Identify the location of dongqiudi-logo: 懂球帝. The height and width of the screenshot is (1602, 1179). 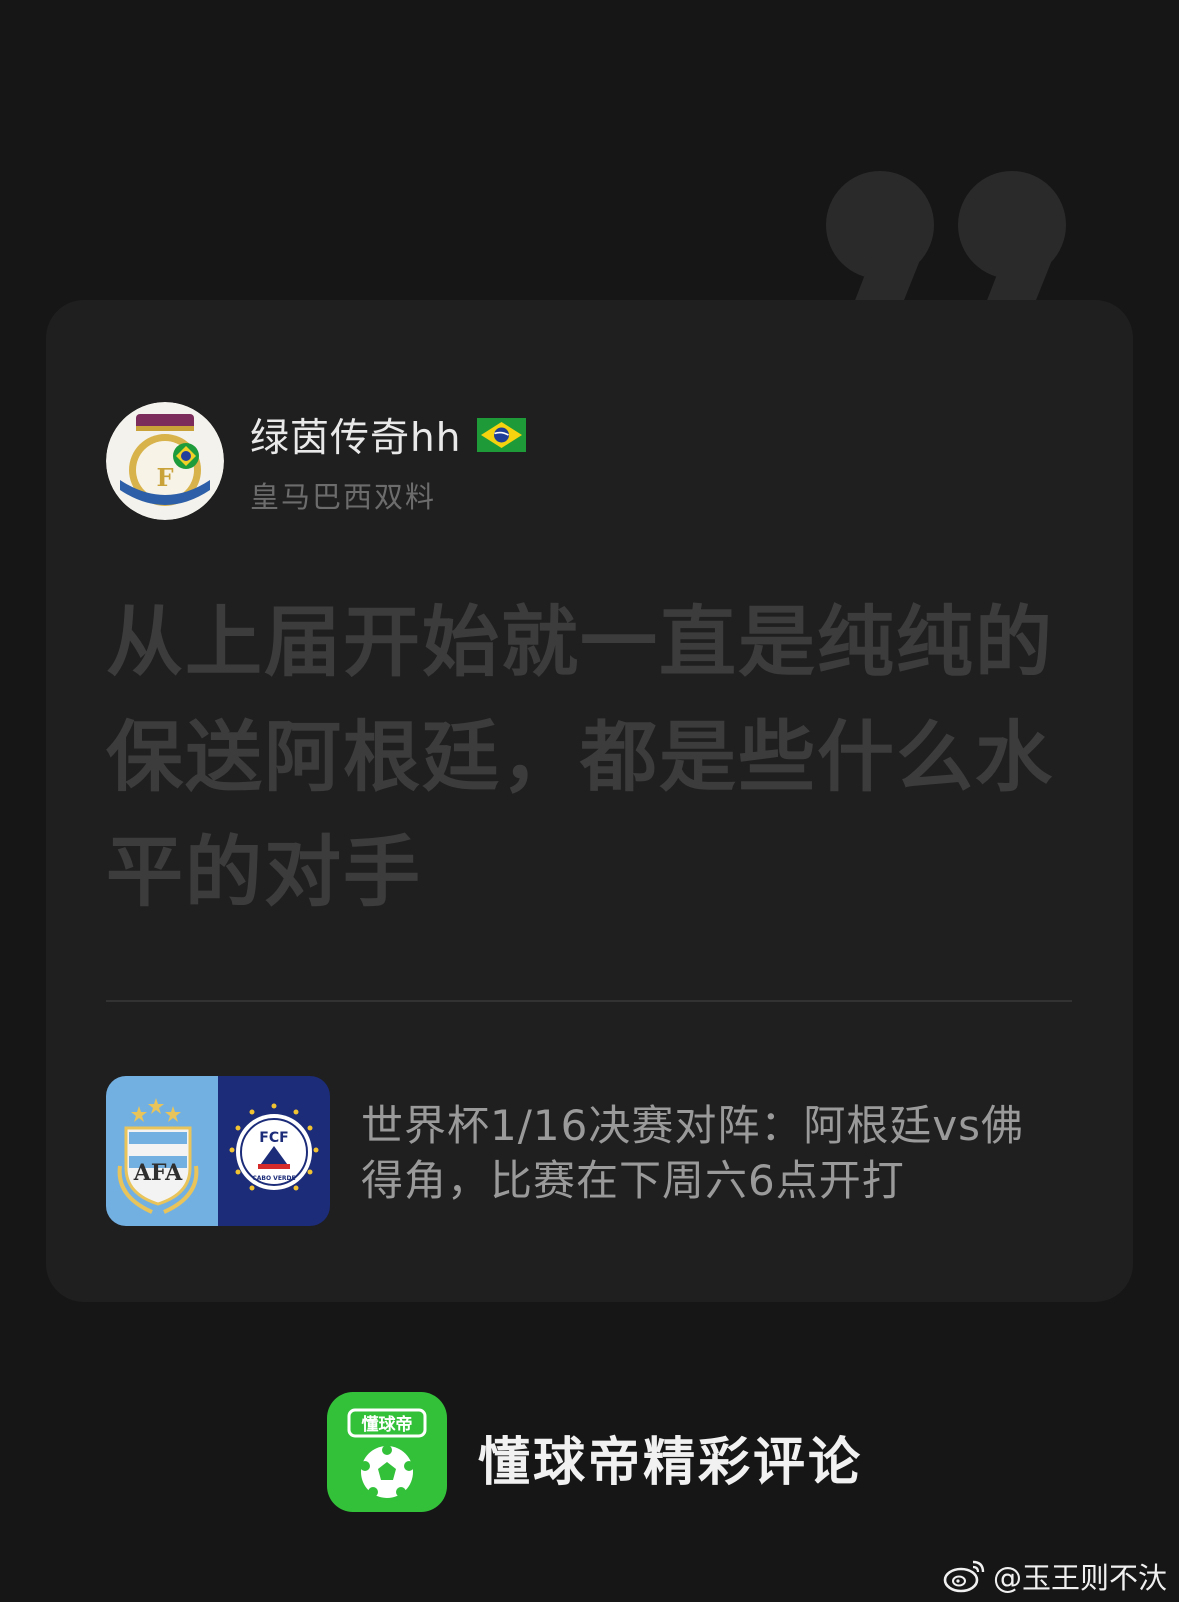
(387, 1452).